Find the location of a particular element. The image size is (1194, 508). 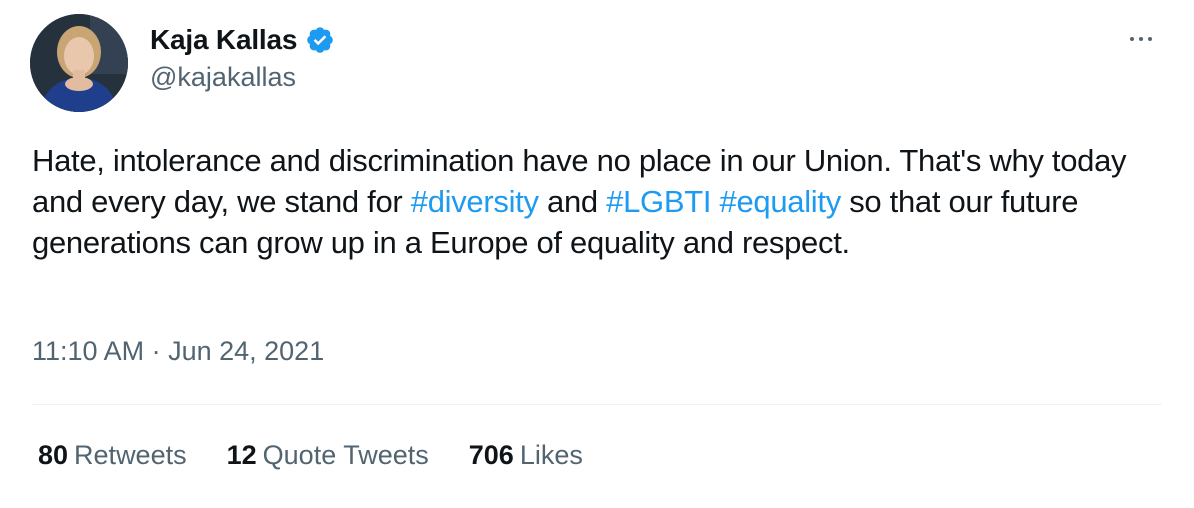

display-name: Kaja Kallas is located at coordinates (223, 40).